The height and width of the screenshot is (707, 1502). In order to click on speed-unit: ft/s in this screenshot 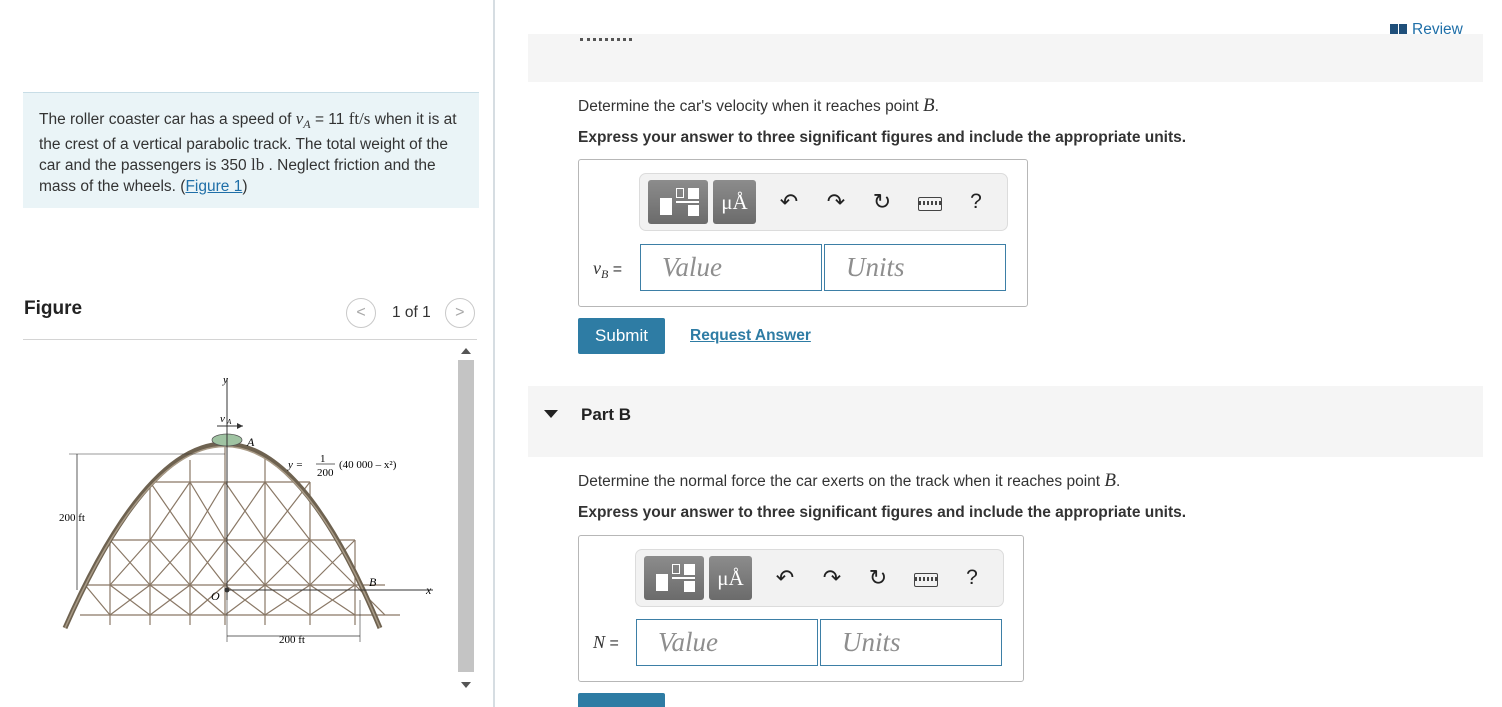, I will do `click(359, 118)`.